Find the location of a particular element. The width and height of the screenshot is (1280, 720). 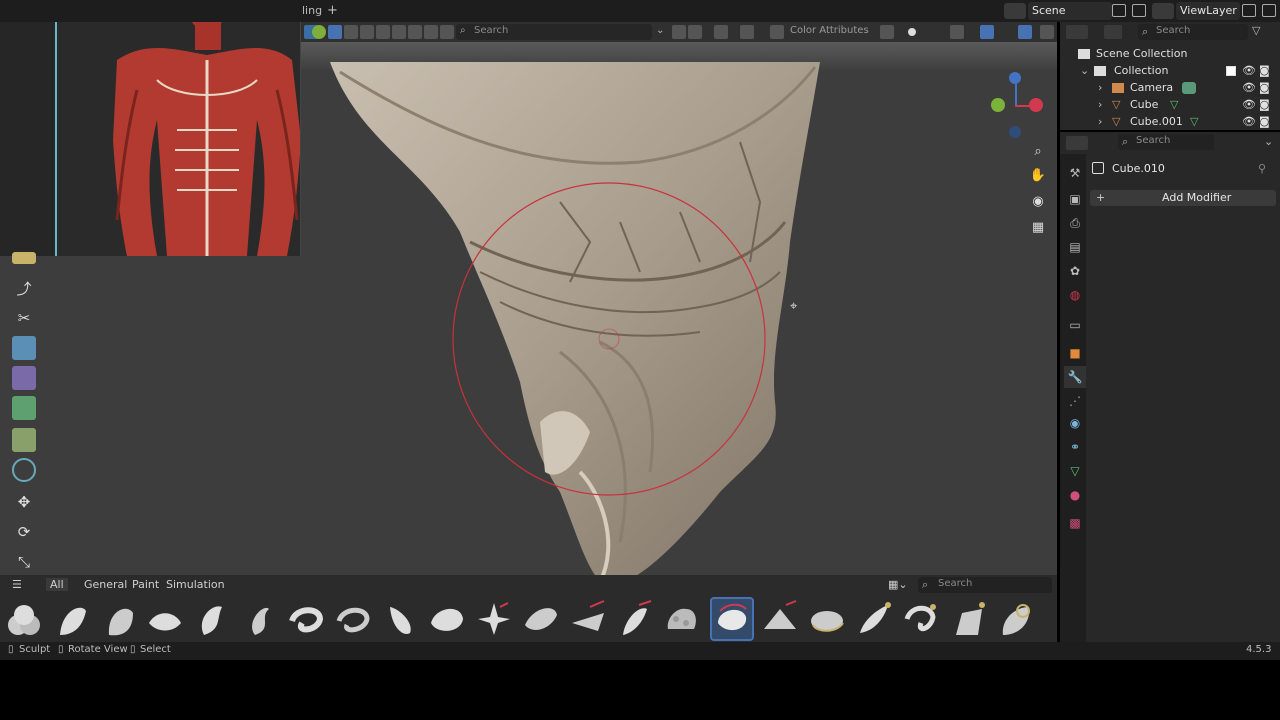

pin-icon: ⚲ is located at coordinates (1262, 168).